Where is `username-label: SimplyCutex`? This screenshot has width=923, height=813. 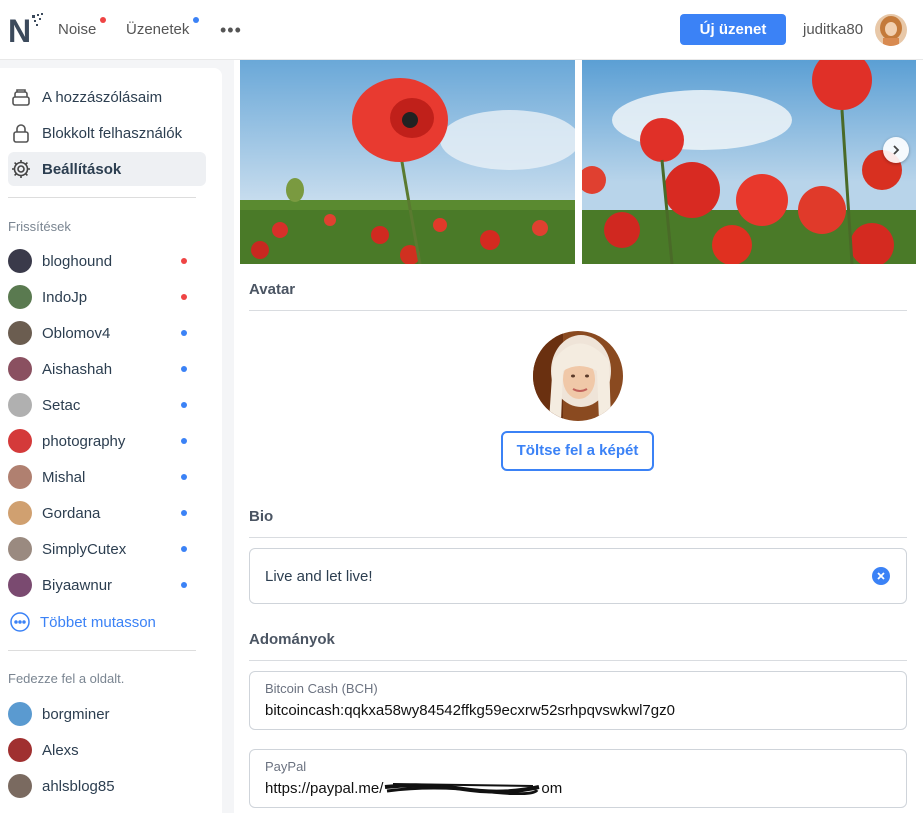 username-label: SimplyCutex is located at coordinates (84, 549).